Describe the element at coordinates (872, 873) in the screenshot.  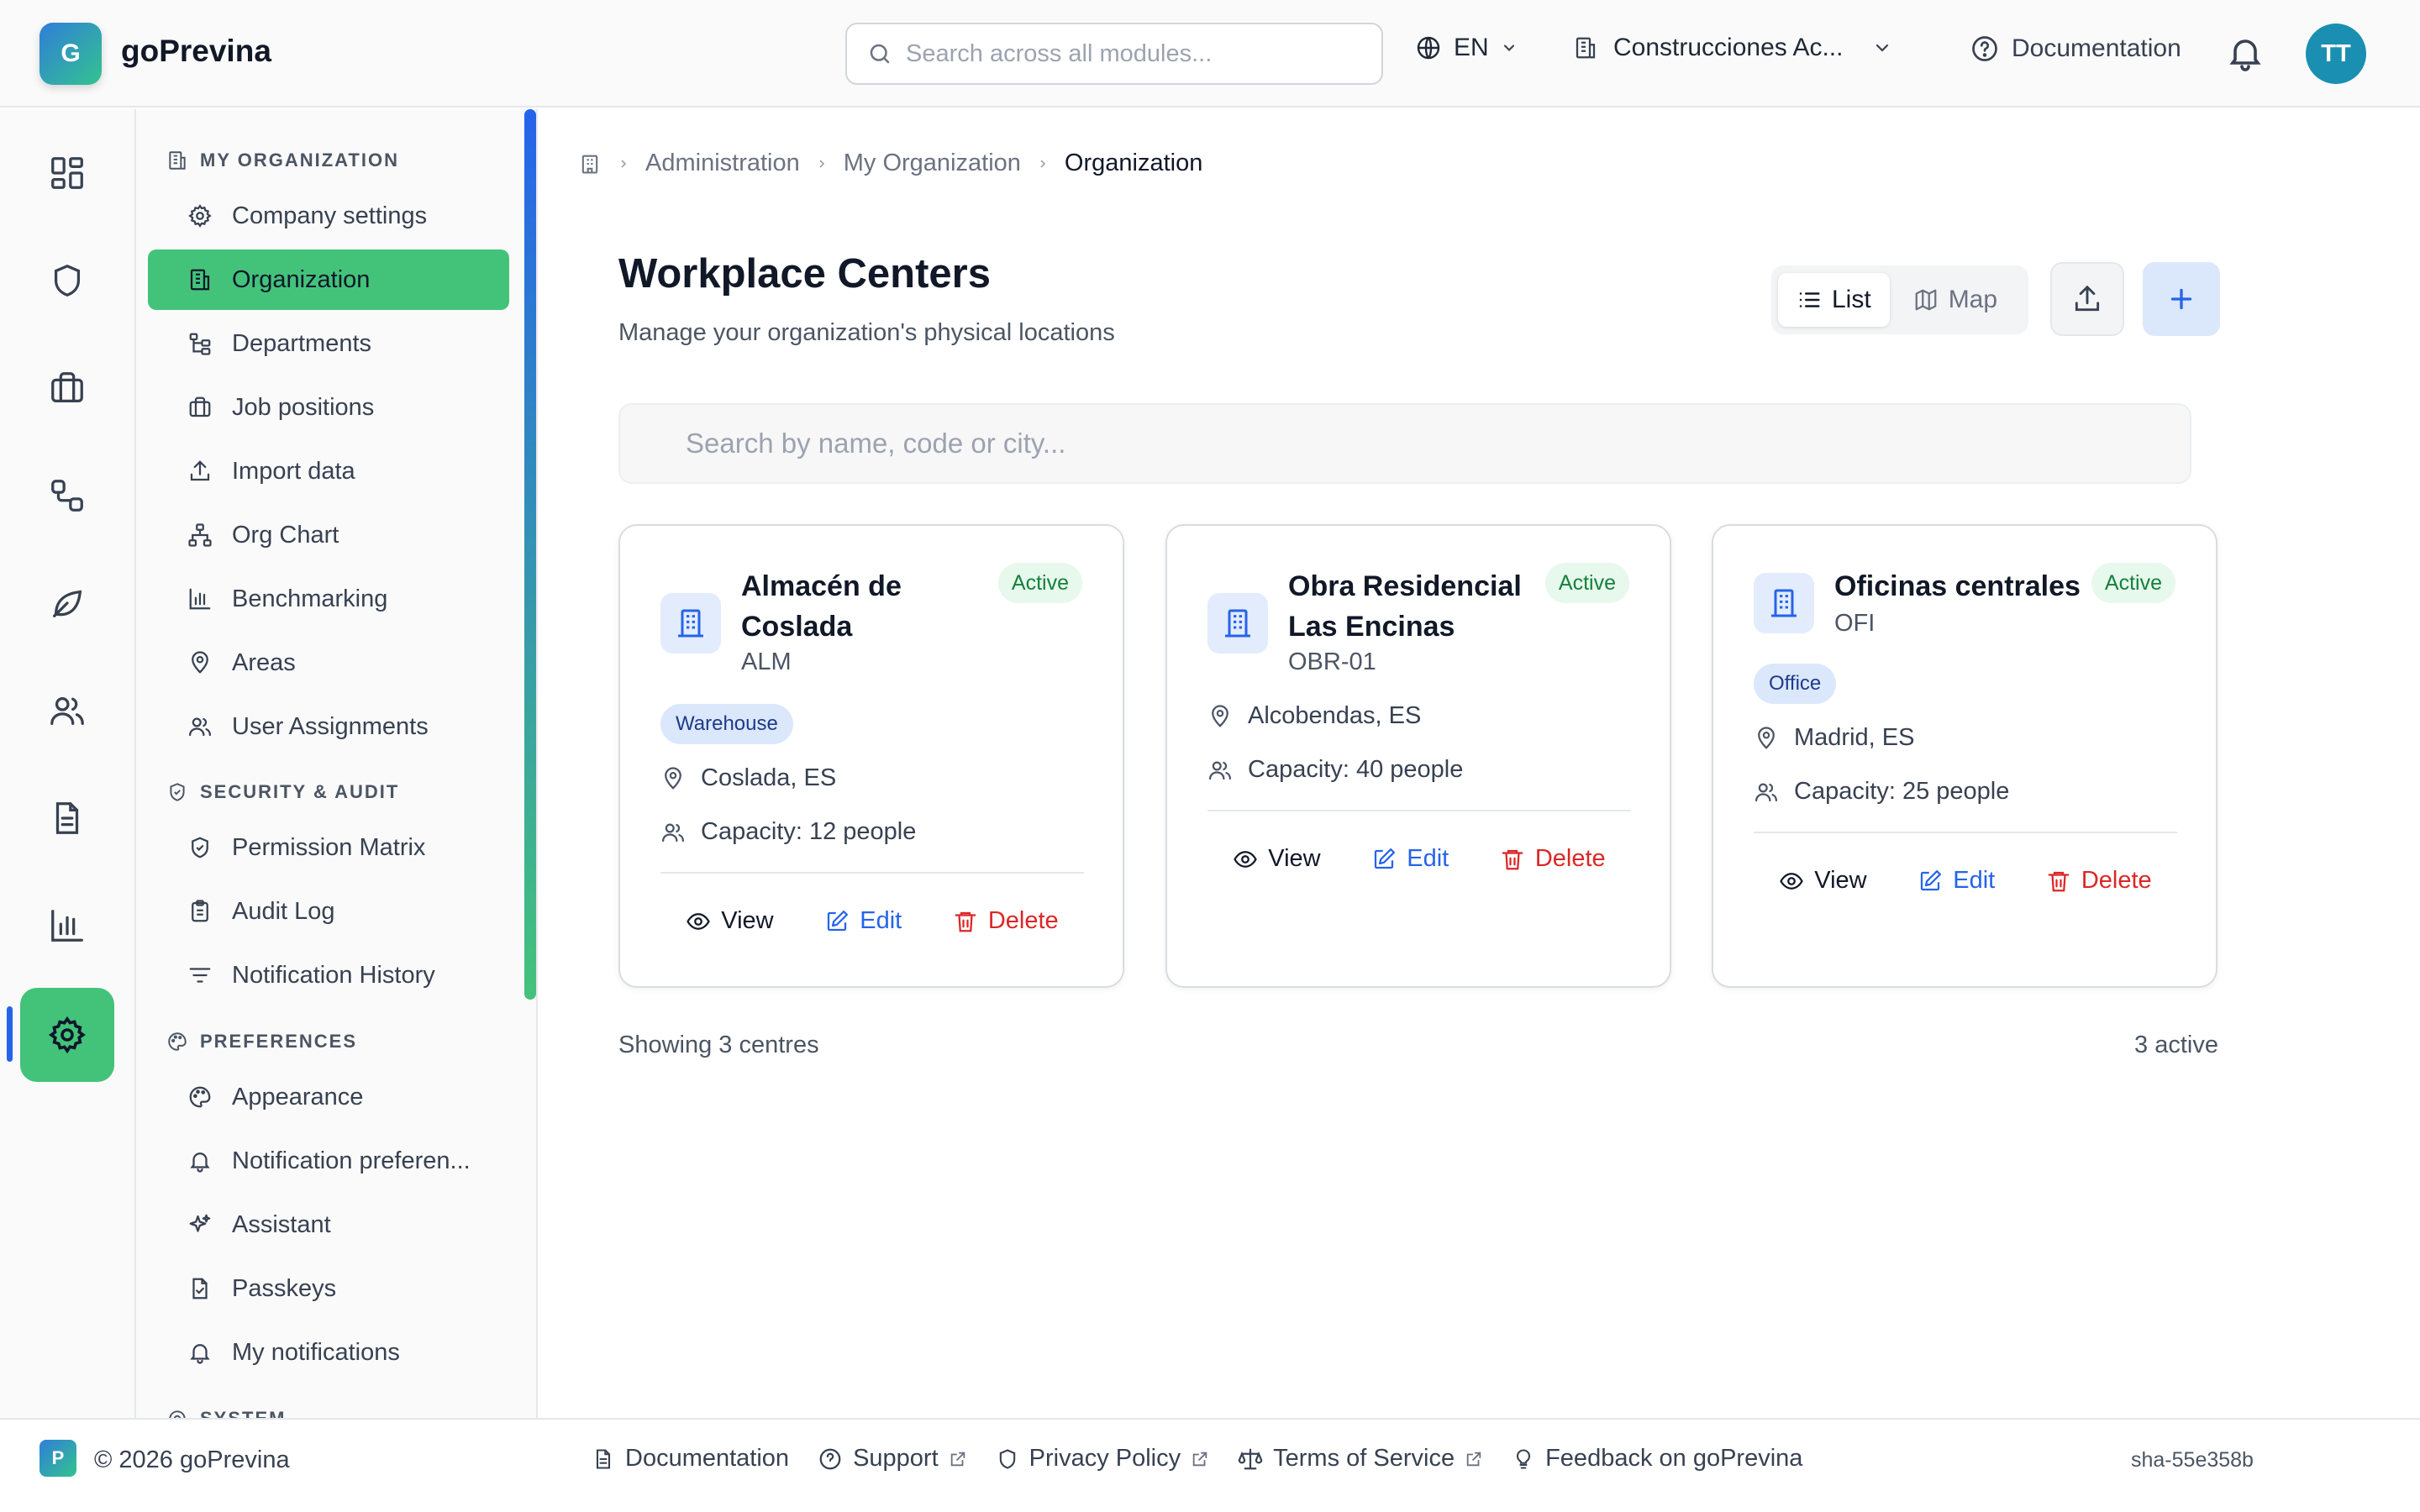
I see `card-divider` at that location.